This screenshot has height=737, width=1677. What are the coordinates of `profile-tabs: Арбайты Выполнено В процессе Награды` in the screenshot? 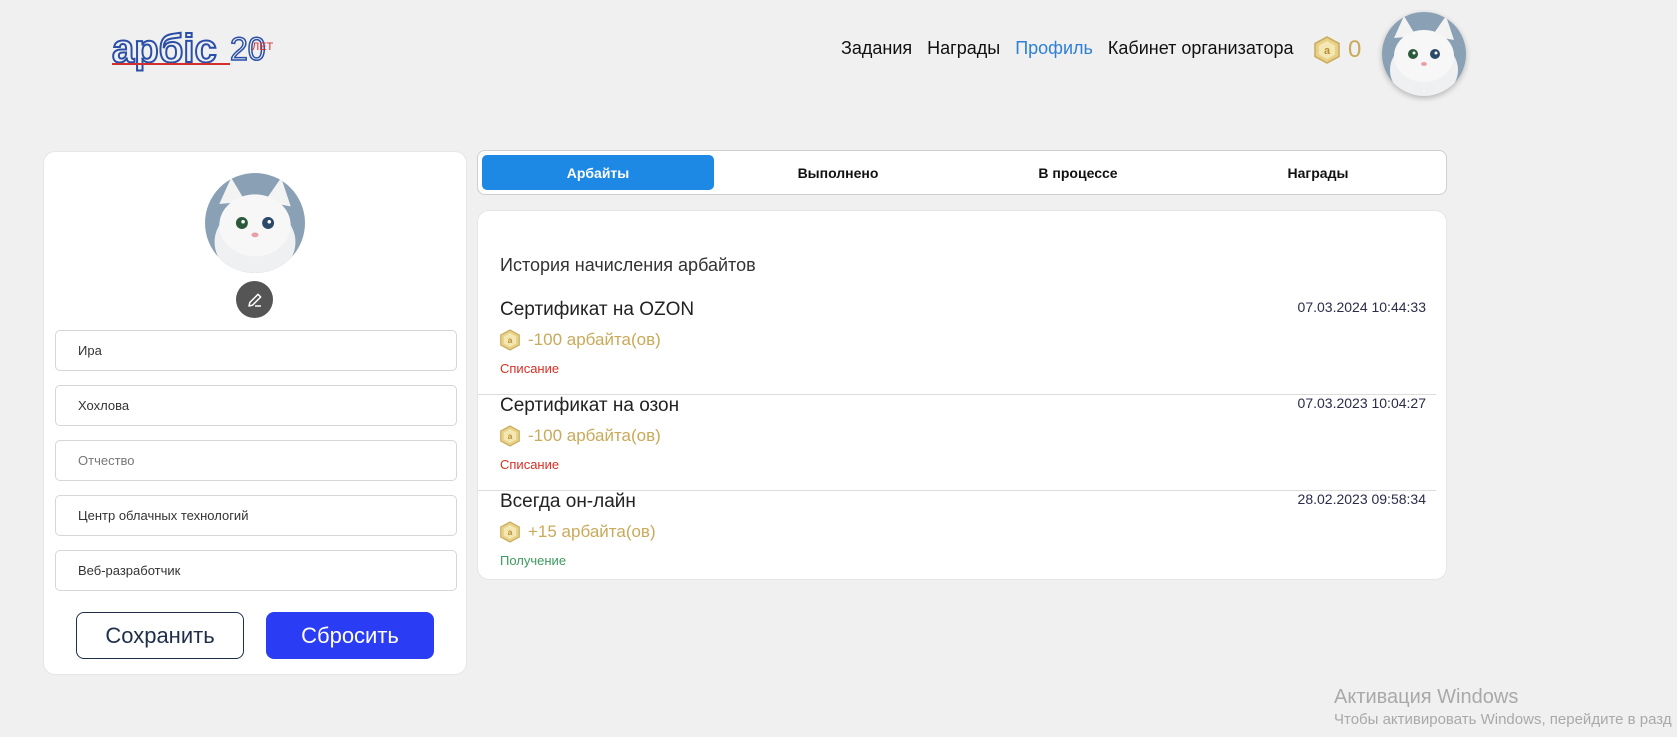 It's located at (962, 172).